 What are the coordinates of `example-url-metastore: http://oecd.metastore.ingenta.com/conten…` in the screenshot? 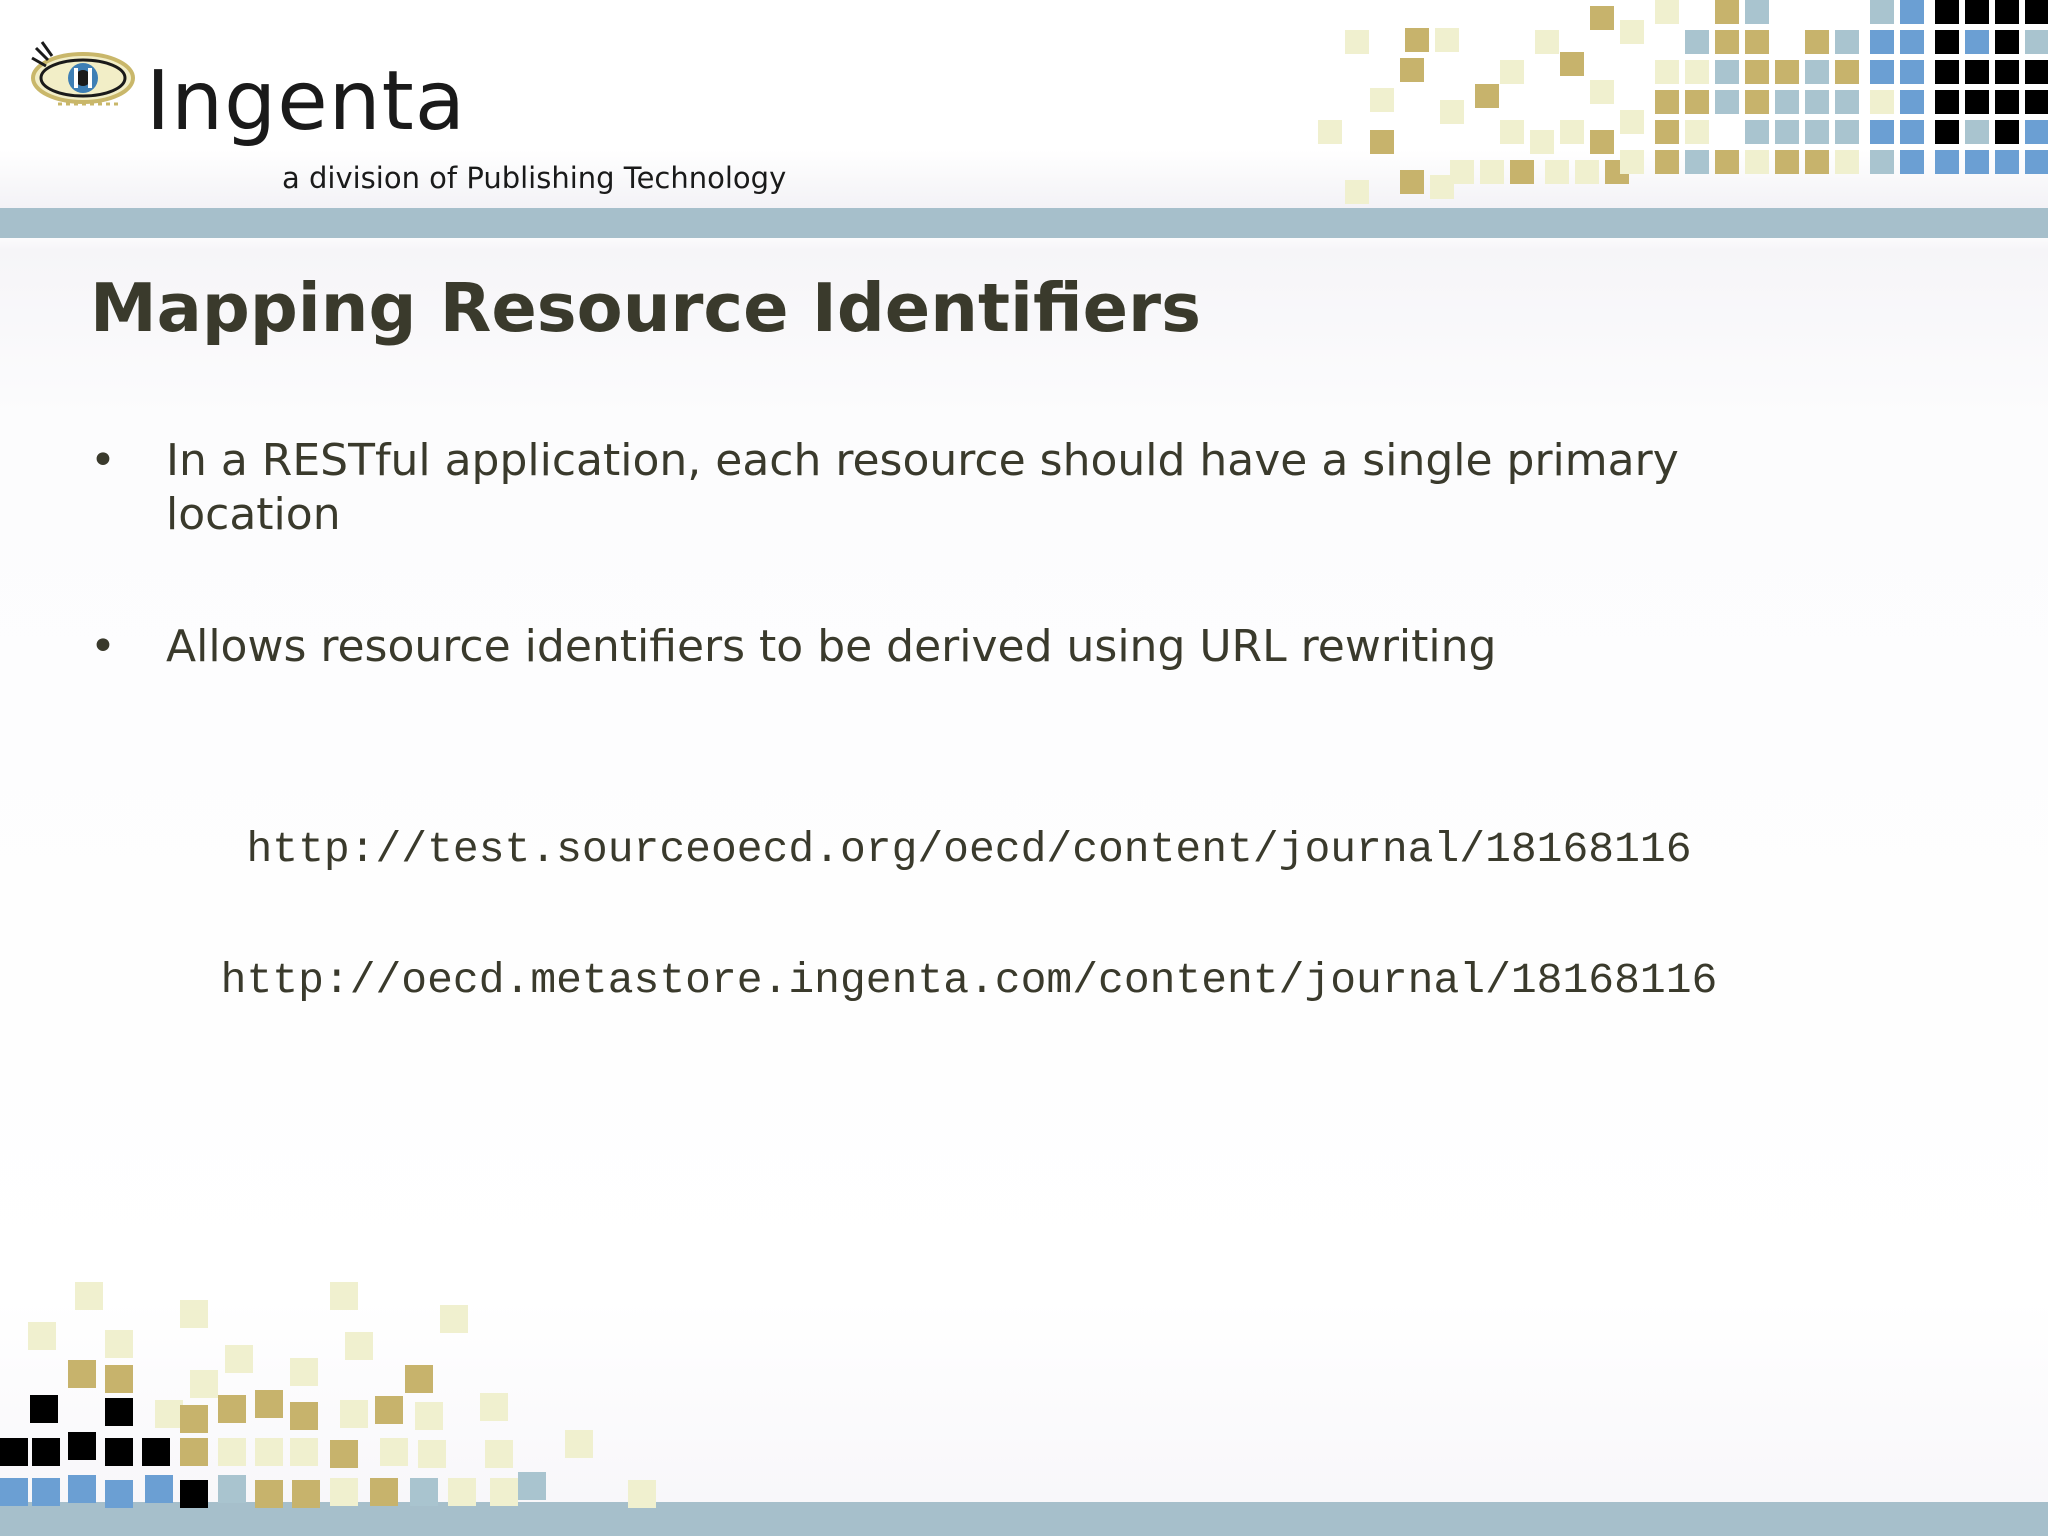 It's located at (969, 980).